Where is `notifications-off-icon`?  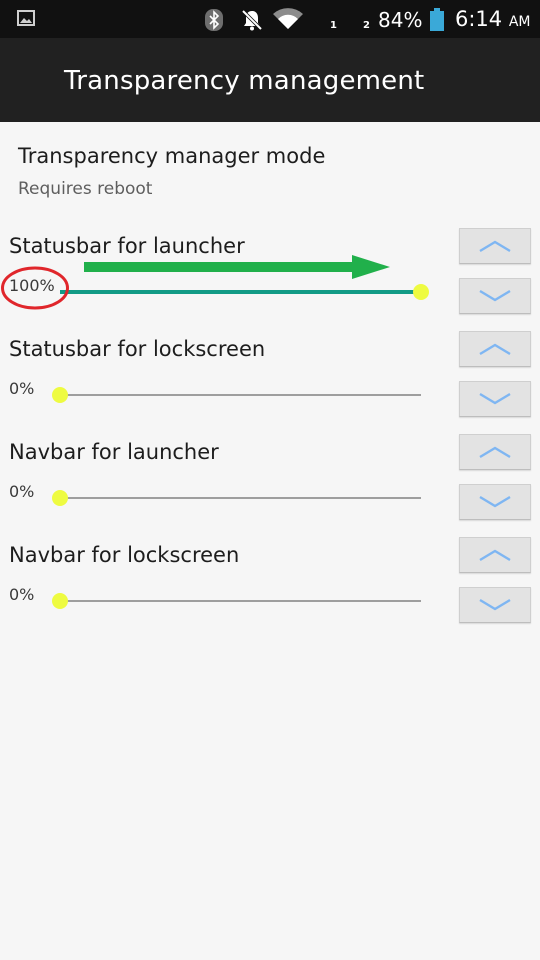 notifications-off-icon is located at coordinates (252, 22).